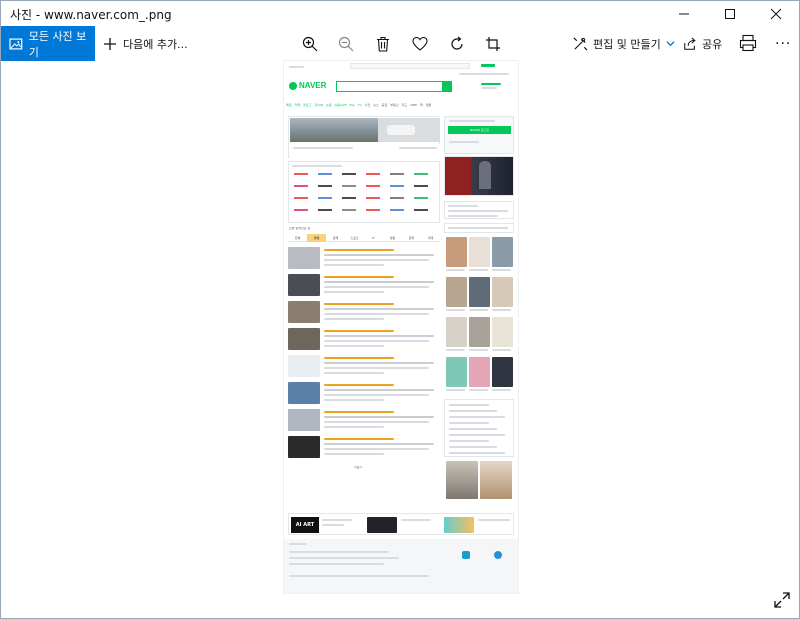  What do you see at coordinates (684, 13) in the screenshot?
I see `minimize-button` at bounding box center [684, 13].